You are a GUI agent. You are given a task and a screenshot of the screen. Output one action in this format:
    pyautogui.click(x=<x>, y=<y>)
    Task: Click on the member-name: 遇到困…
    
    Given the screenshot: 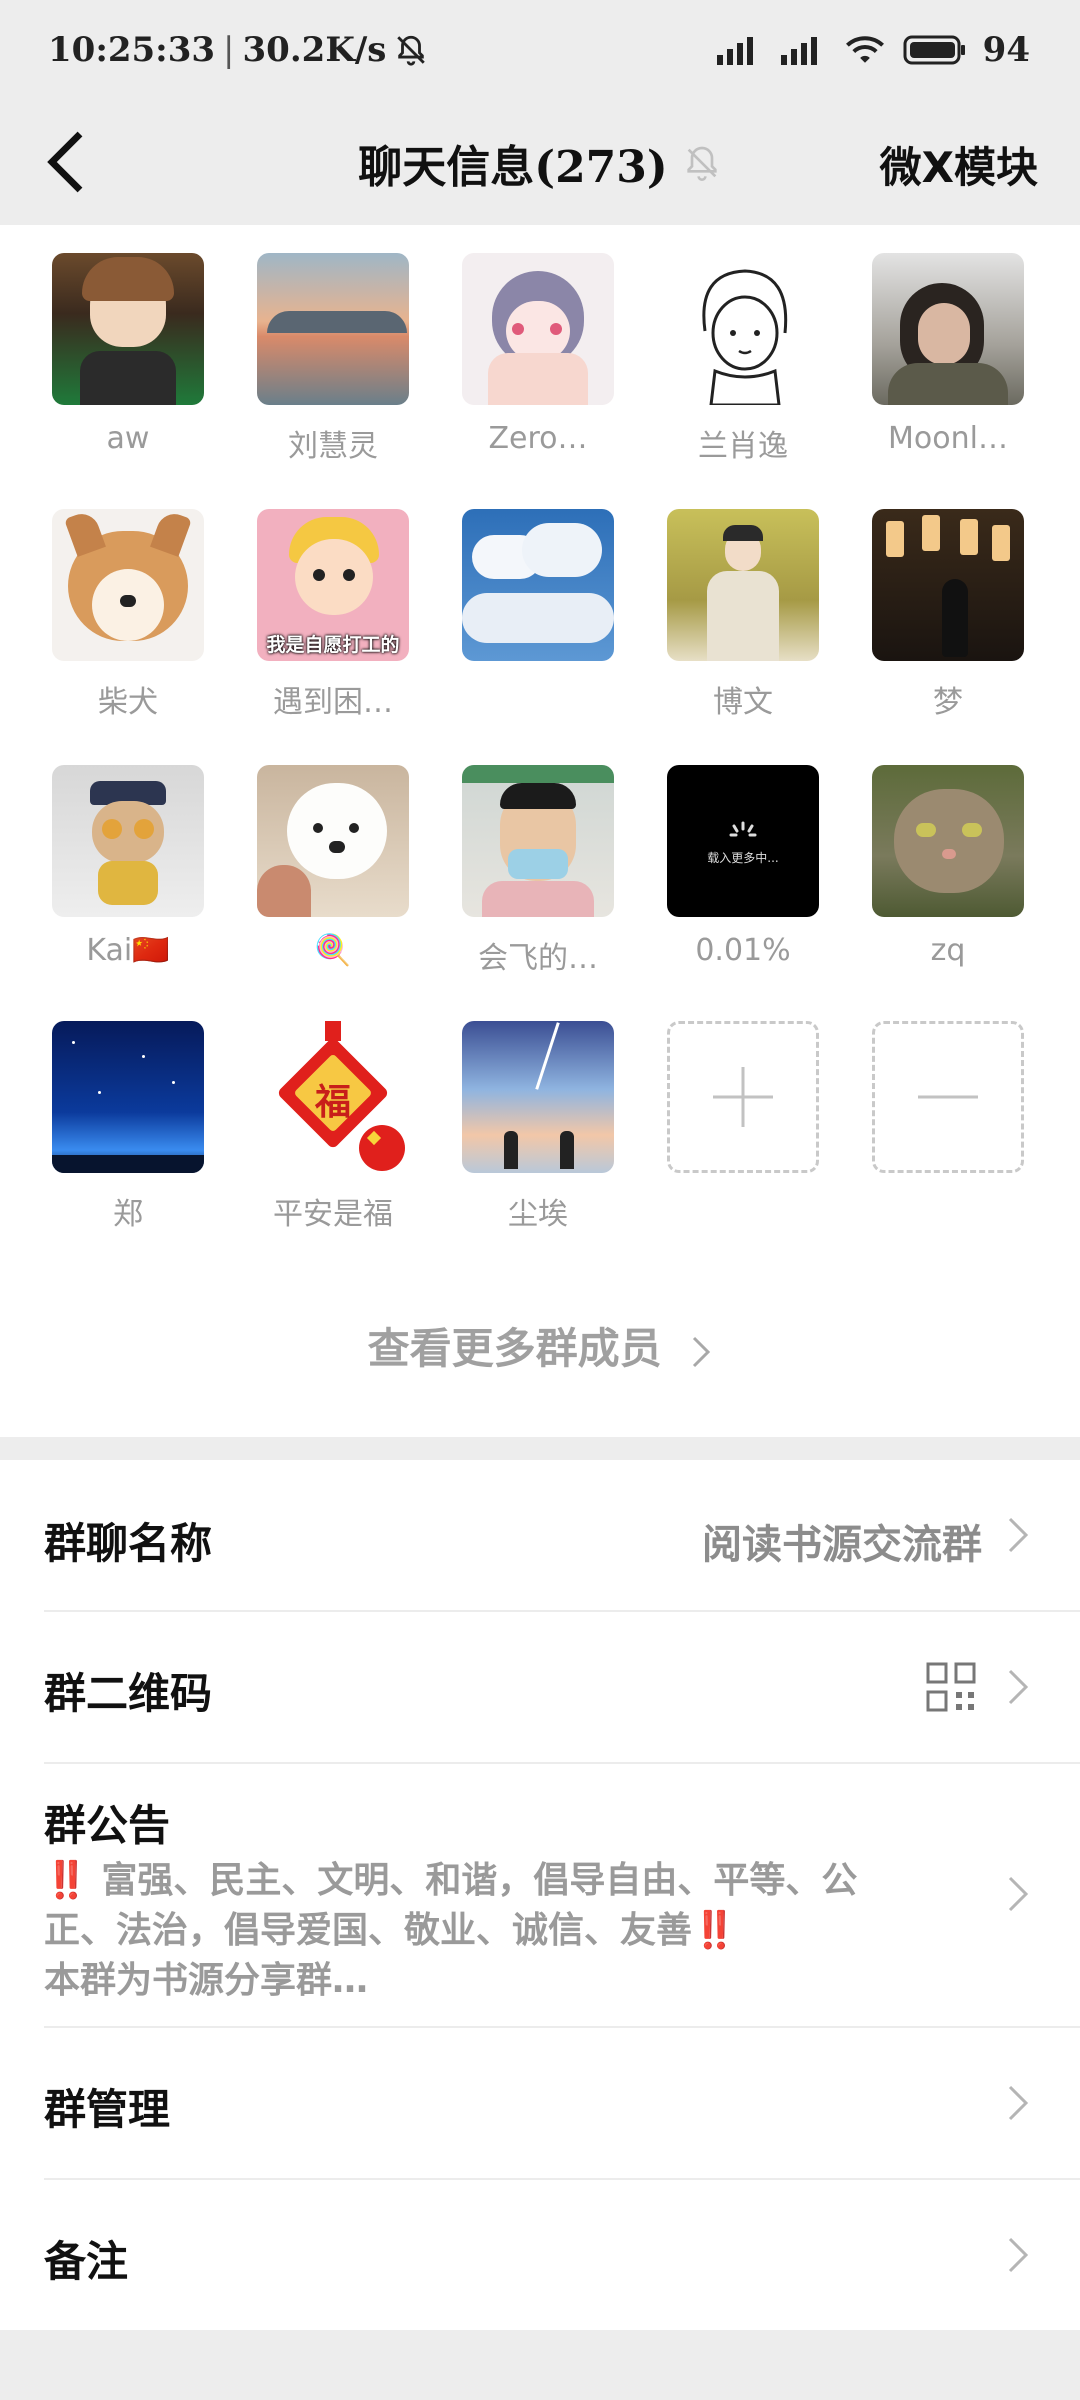 What is the action you would take?
    pyautogui.click(x=333, y=702)
    